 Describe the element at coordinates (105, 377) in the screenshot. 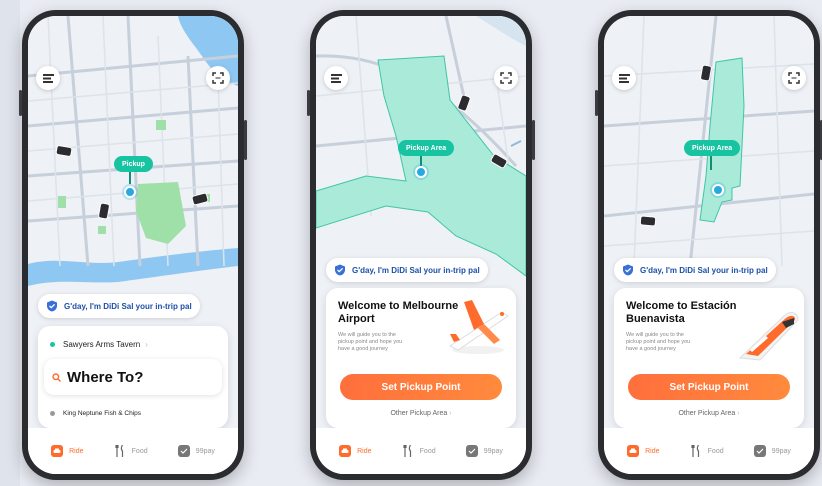

I see `where-to-label: Where To?` at that location.